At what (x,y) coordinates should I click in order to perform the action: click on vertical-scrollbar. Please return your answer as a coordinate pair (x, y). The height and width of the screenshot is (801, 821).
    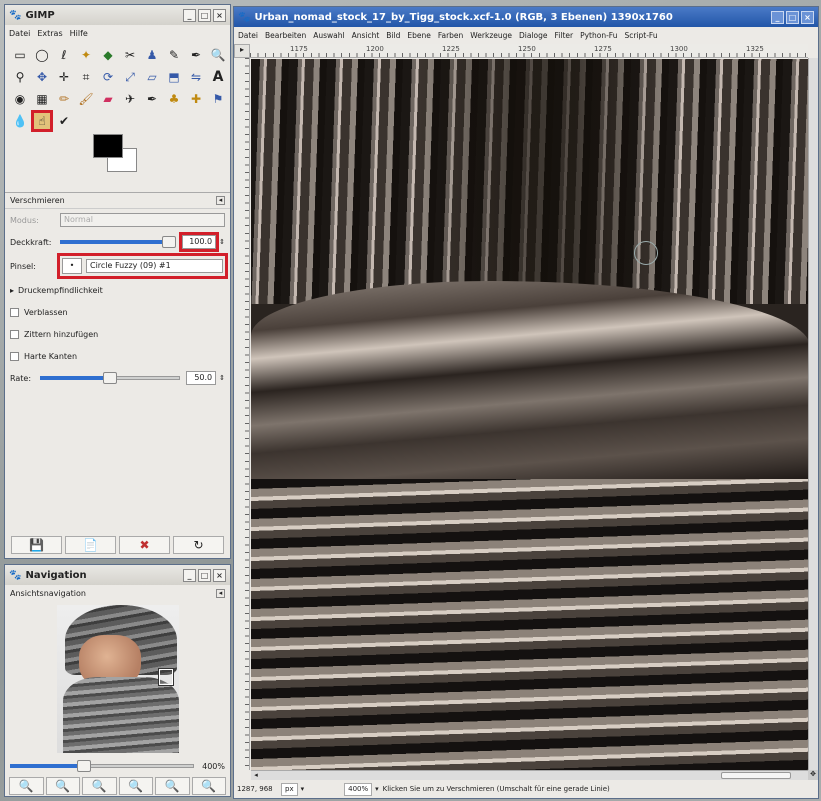
    Looking at the image, I should click on (813, 414).